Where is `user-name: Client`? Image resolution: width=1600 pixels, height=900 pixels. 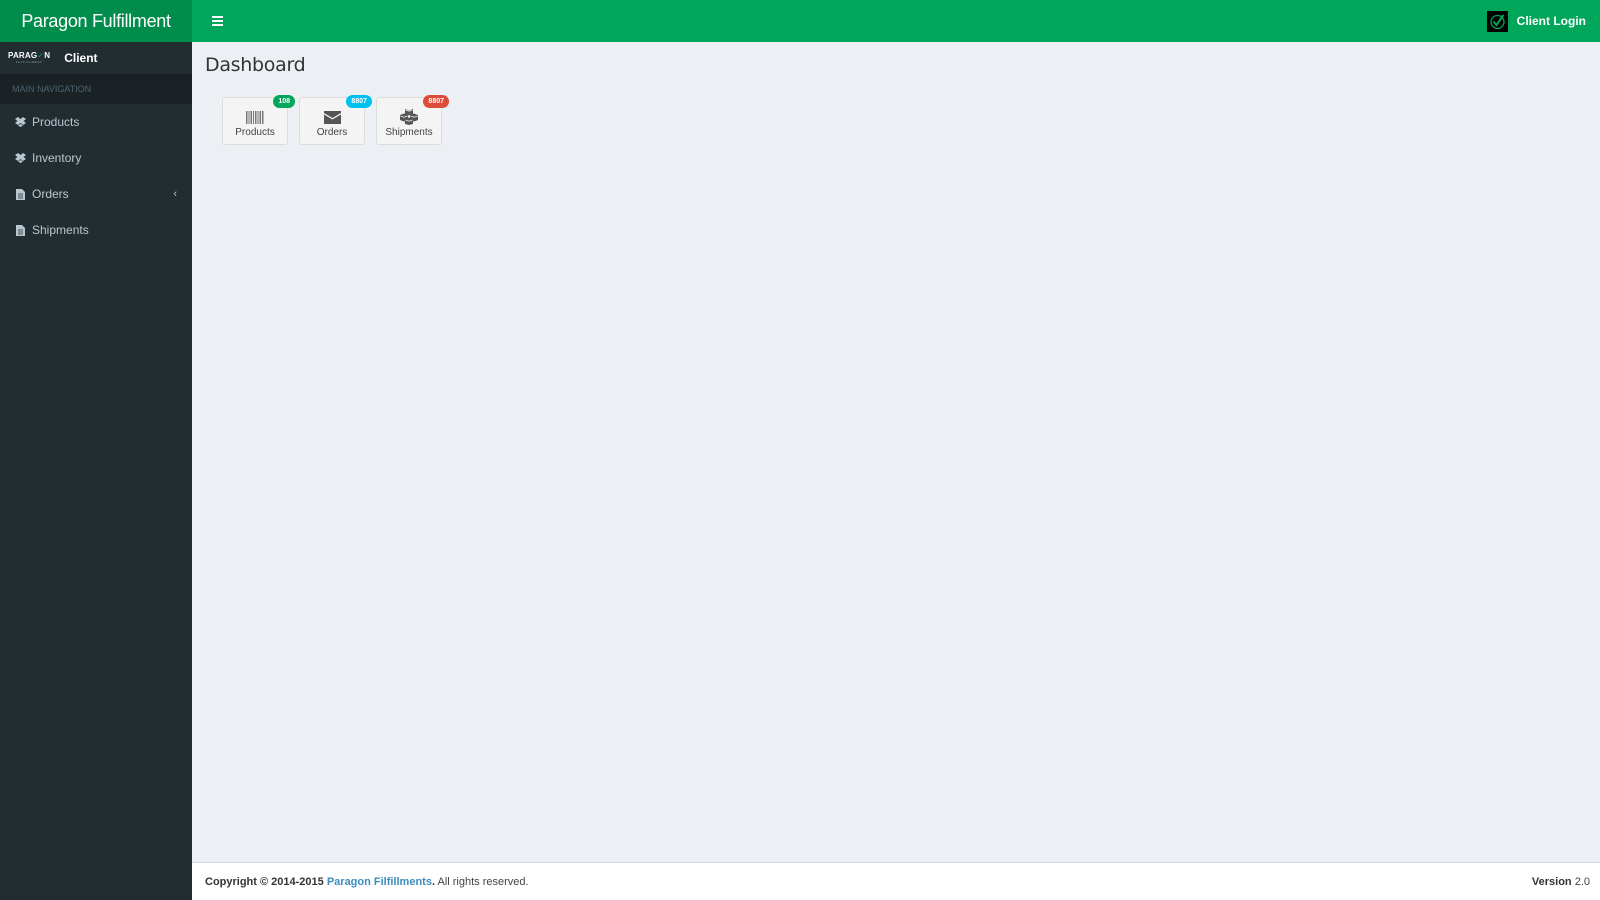
user-name: Client is located at coordinates (81, 58).